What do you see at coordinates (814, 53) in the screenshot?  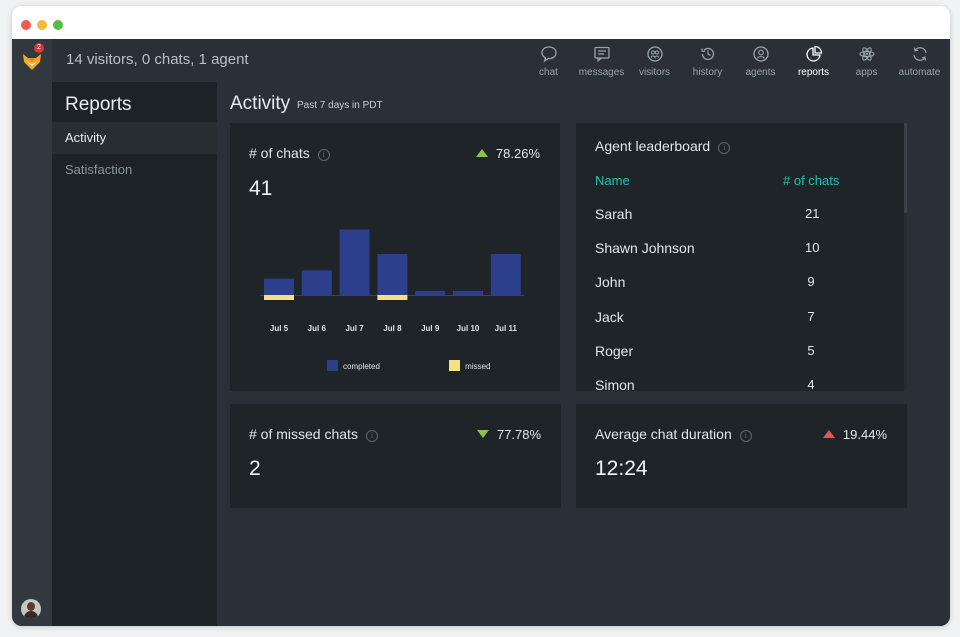 I see `reports-icon` at bounding box center [814, 53].